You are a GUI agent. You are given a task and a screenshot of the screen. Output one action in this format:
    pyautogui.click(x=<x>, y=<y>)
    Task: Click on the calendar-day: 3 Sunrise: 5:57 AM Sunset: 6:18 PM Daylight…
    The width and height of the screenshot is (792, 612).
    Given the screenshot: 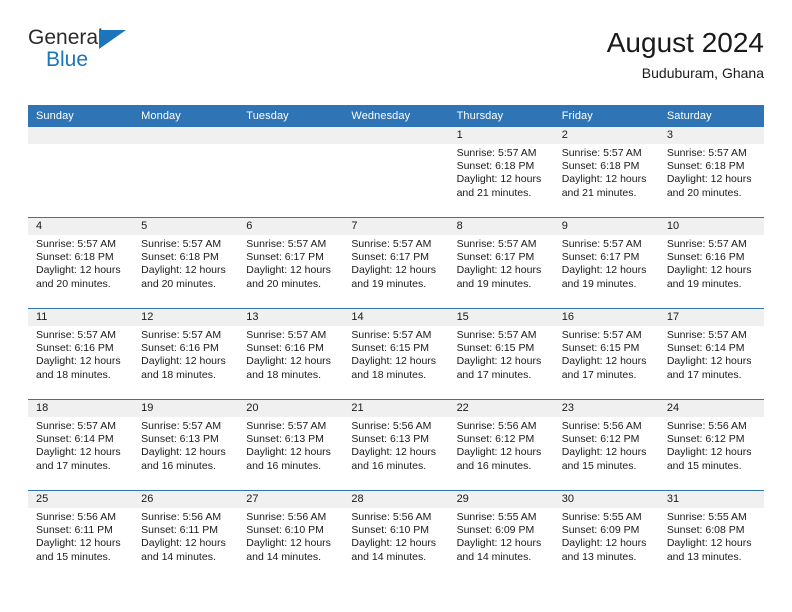 What is the action you would take?
    pyautogui.click(x=711, y=172)
    